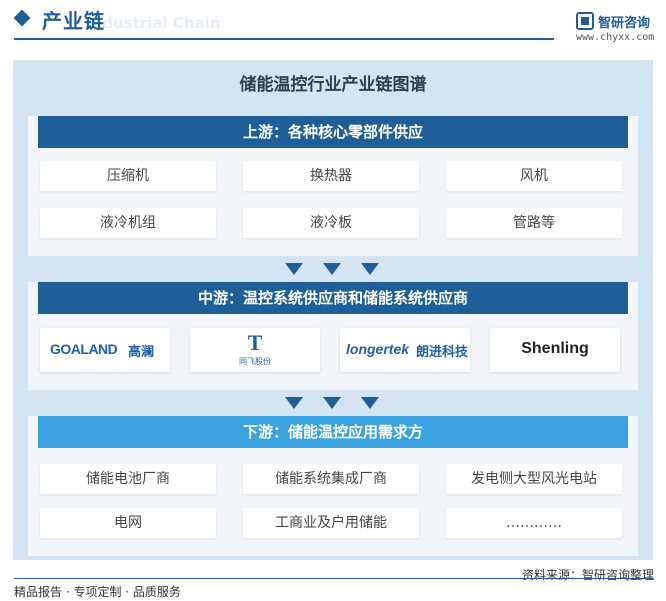  What do you see at coordinates (534, 176) in the screenshot?
I see `upstream-item: 风机` at bounding box center [534, 176].